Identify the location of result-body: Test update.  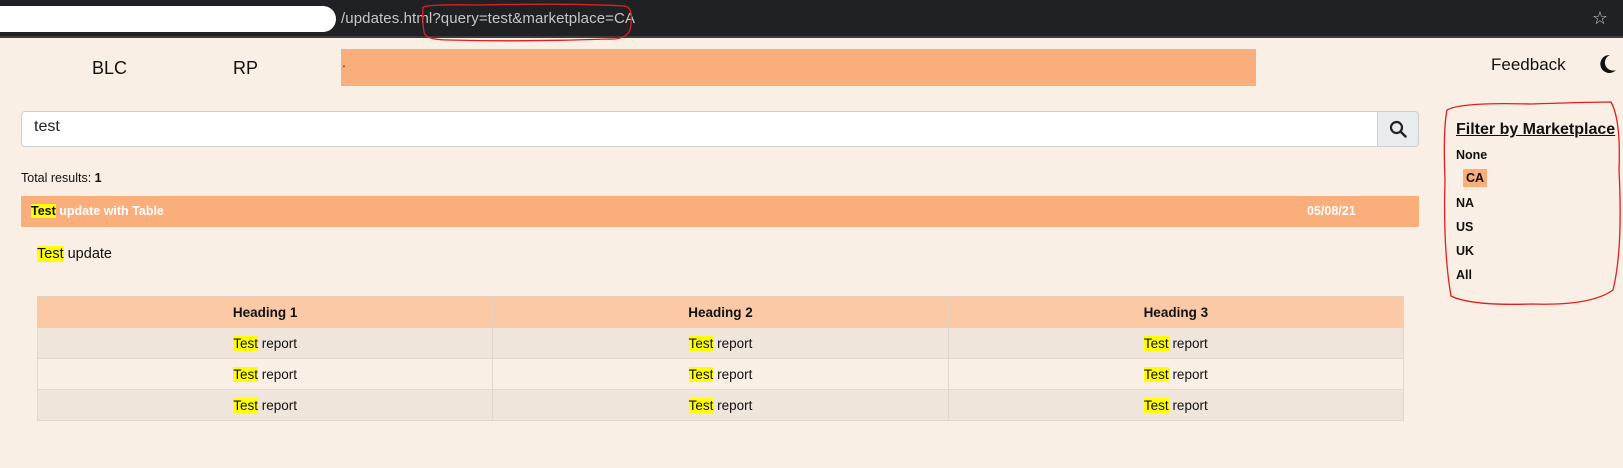
(74, 254).